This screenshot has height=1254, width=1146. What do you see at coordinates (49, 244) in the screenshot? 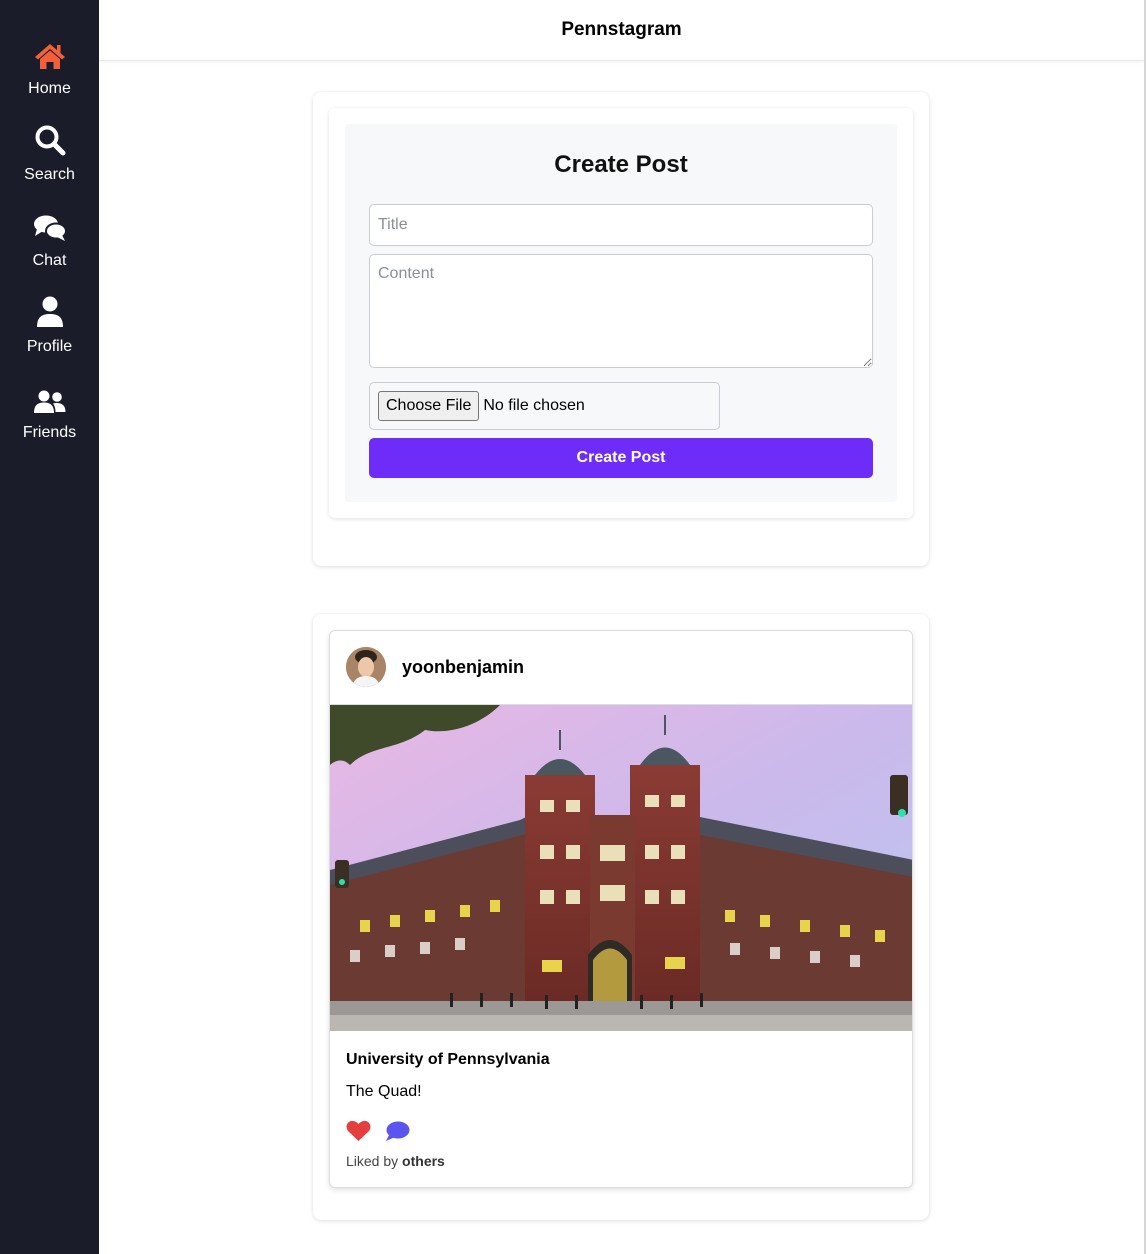
I see `sidebar-item-chat: Chat` at bounding box center [49, 244].